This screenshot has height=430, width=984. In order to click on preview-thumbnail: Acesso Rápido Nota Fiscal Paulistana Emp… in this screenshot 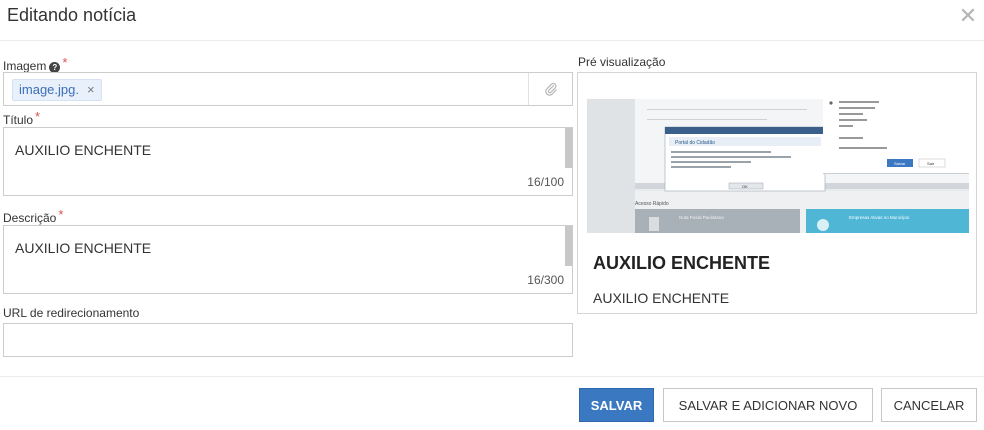, I will do `click(778, 166)`.